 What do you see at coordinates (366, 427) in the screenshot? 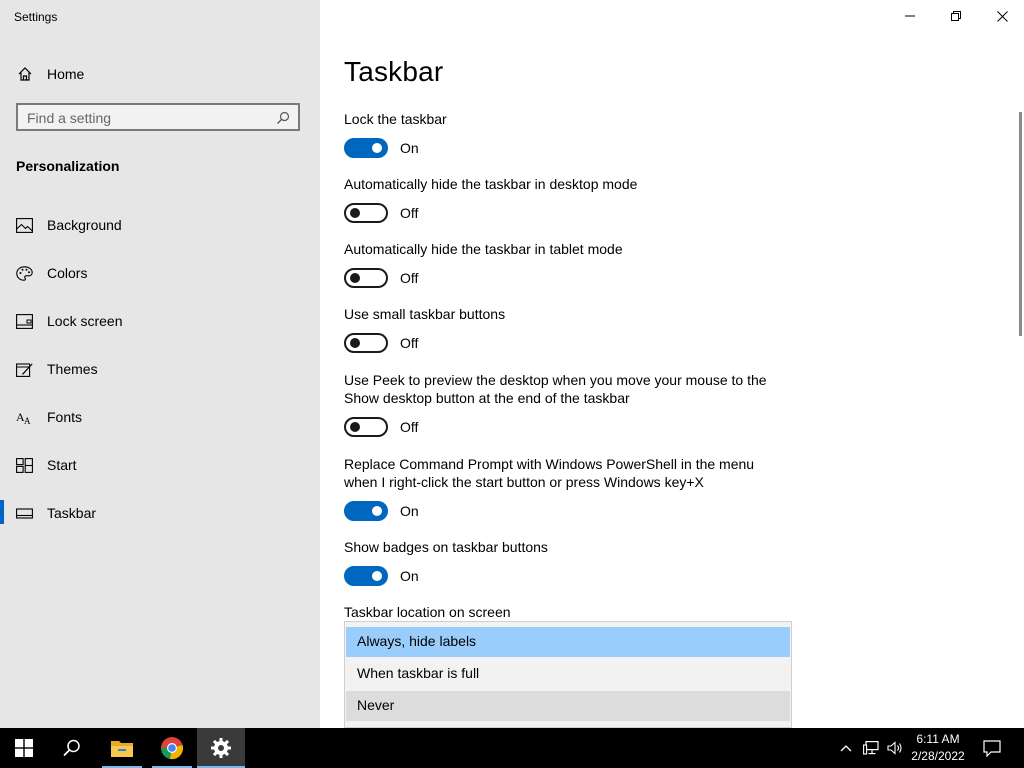
I see `peek-toggle` at bounding box center [366, 427].